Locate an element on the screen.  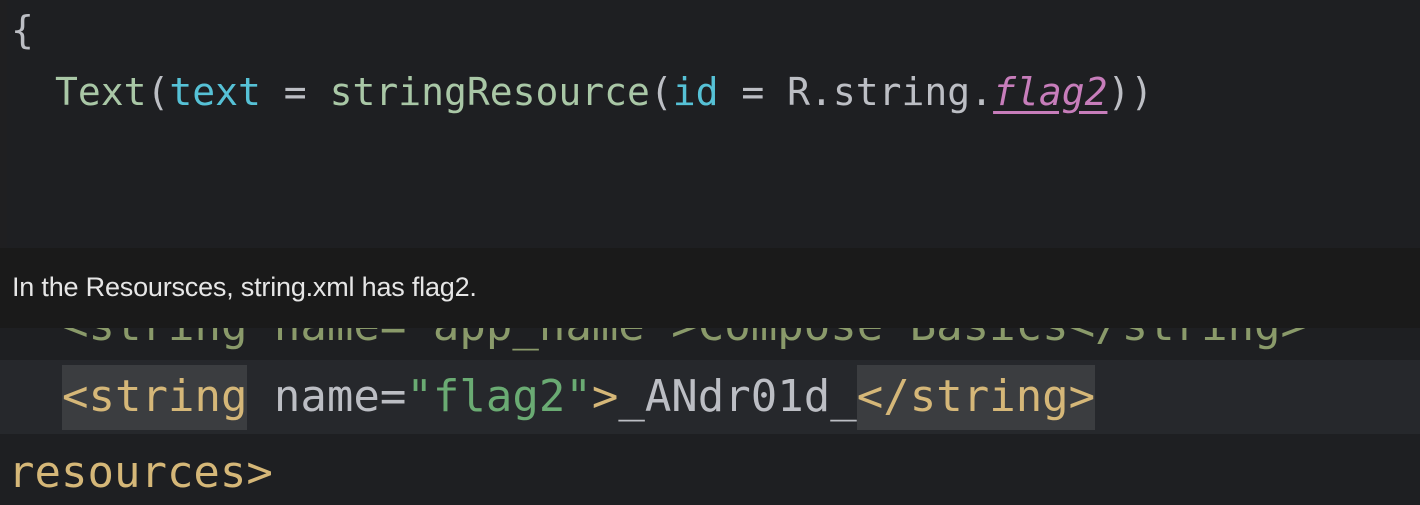
code-token-reference: R.string. is located at coordinates (890, 92).